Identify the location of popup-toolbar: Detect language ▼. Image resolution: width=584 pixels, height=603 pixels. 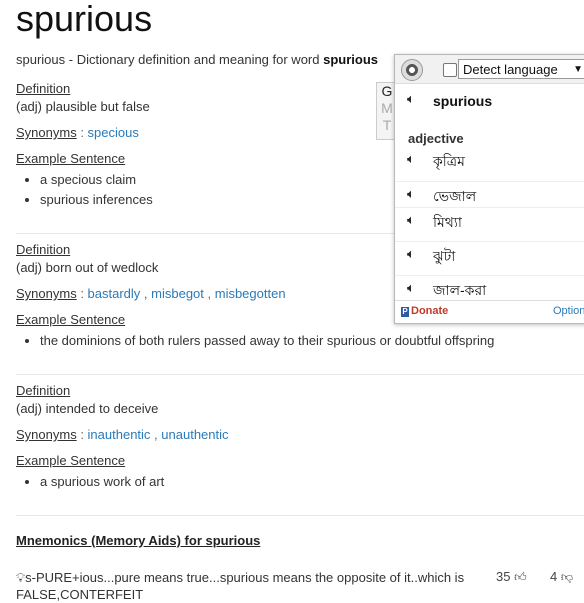
(489, 69).